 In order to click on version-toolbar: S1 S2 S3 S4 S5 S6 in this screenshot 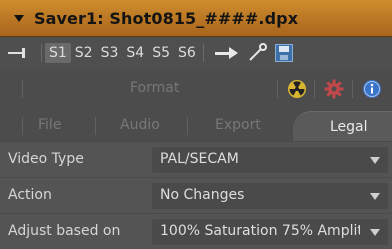, I will do `click(196, 53)`.